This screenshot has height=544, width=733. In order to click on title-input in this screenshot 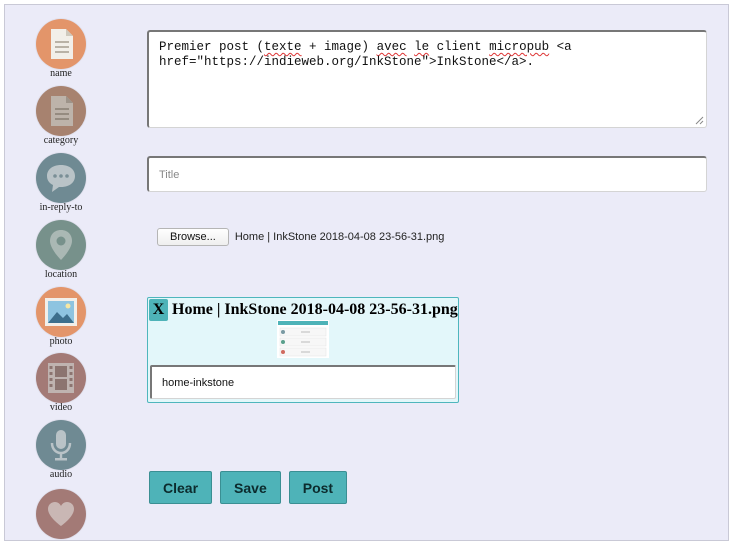, I will do `click(427, 174)`.